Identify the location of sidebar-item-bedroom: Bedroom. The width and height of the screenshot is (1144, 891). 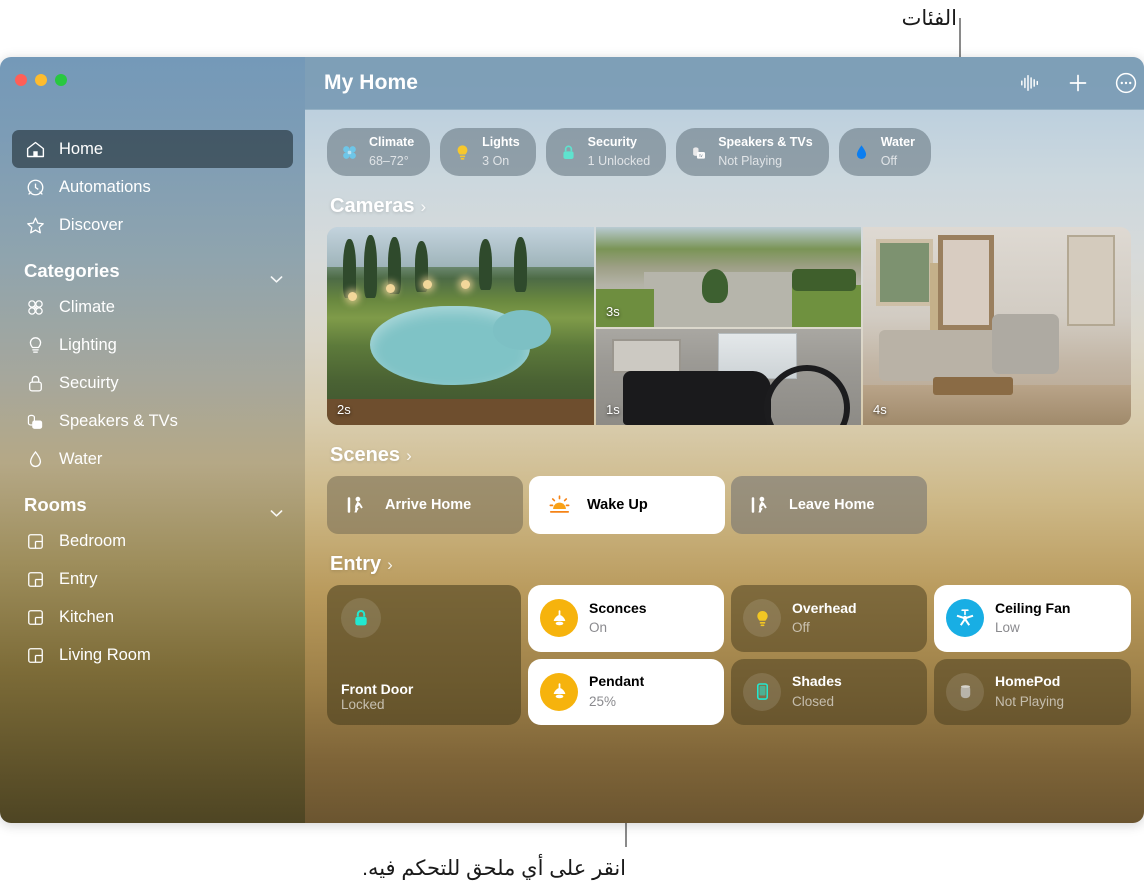
(152, 541).